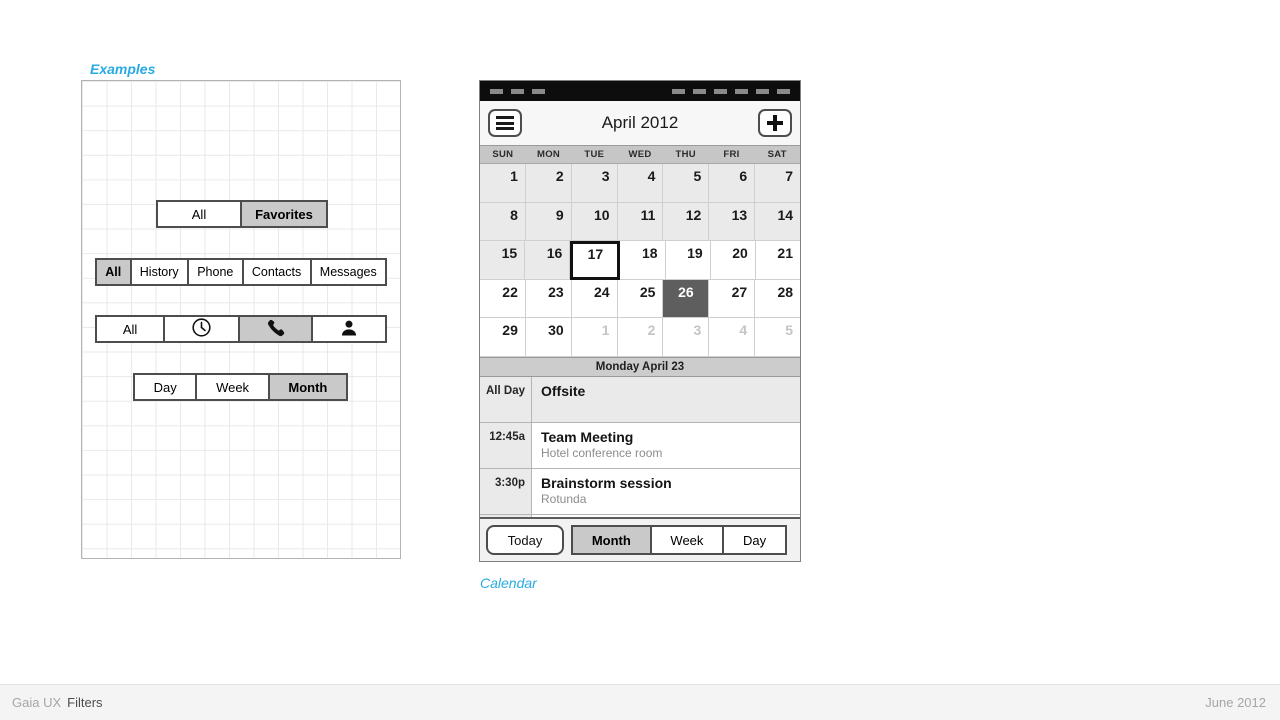 This screenshot has width=1280, height=720. What do you see at coordinates (202, 329) in the screenshot?
I see `segment-history-clock` at bounding box center [202, 329].